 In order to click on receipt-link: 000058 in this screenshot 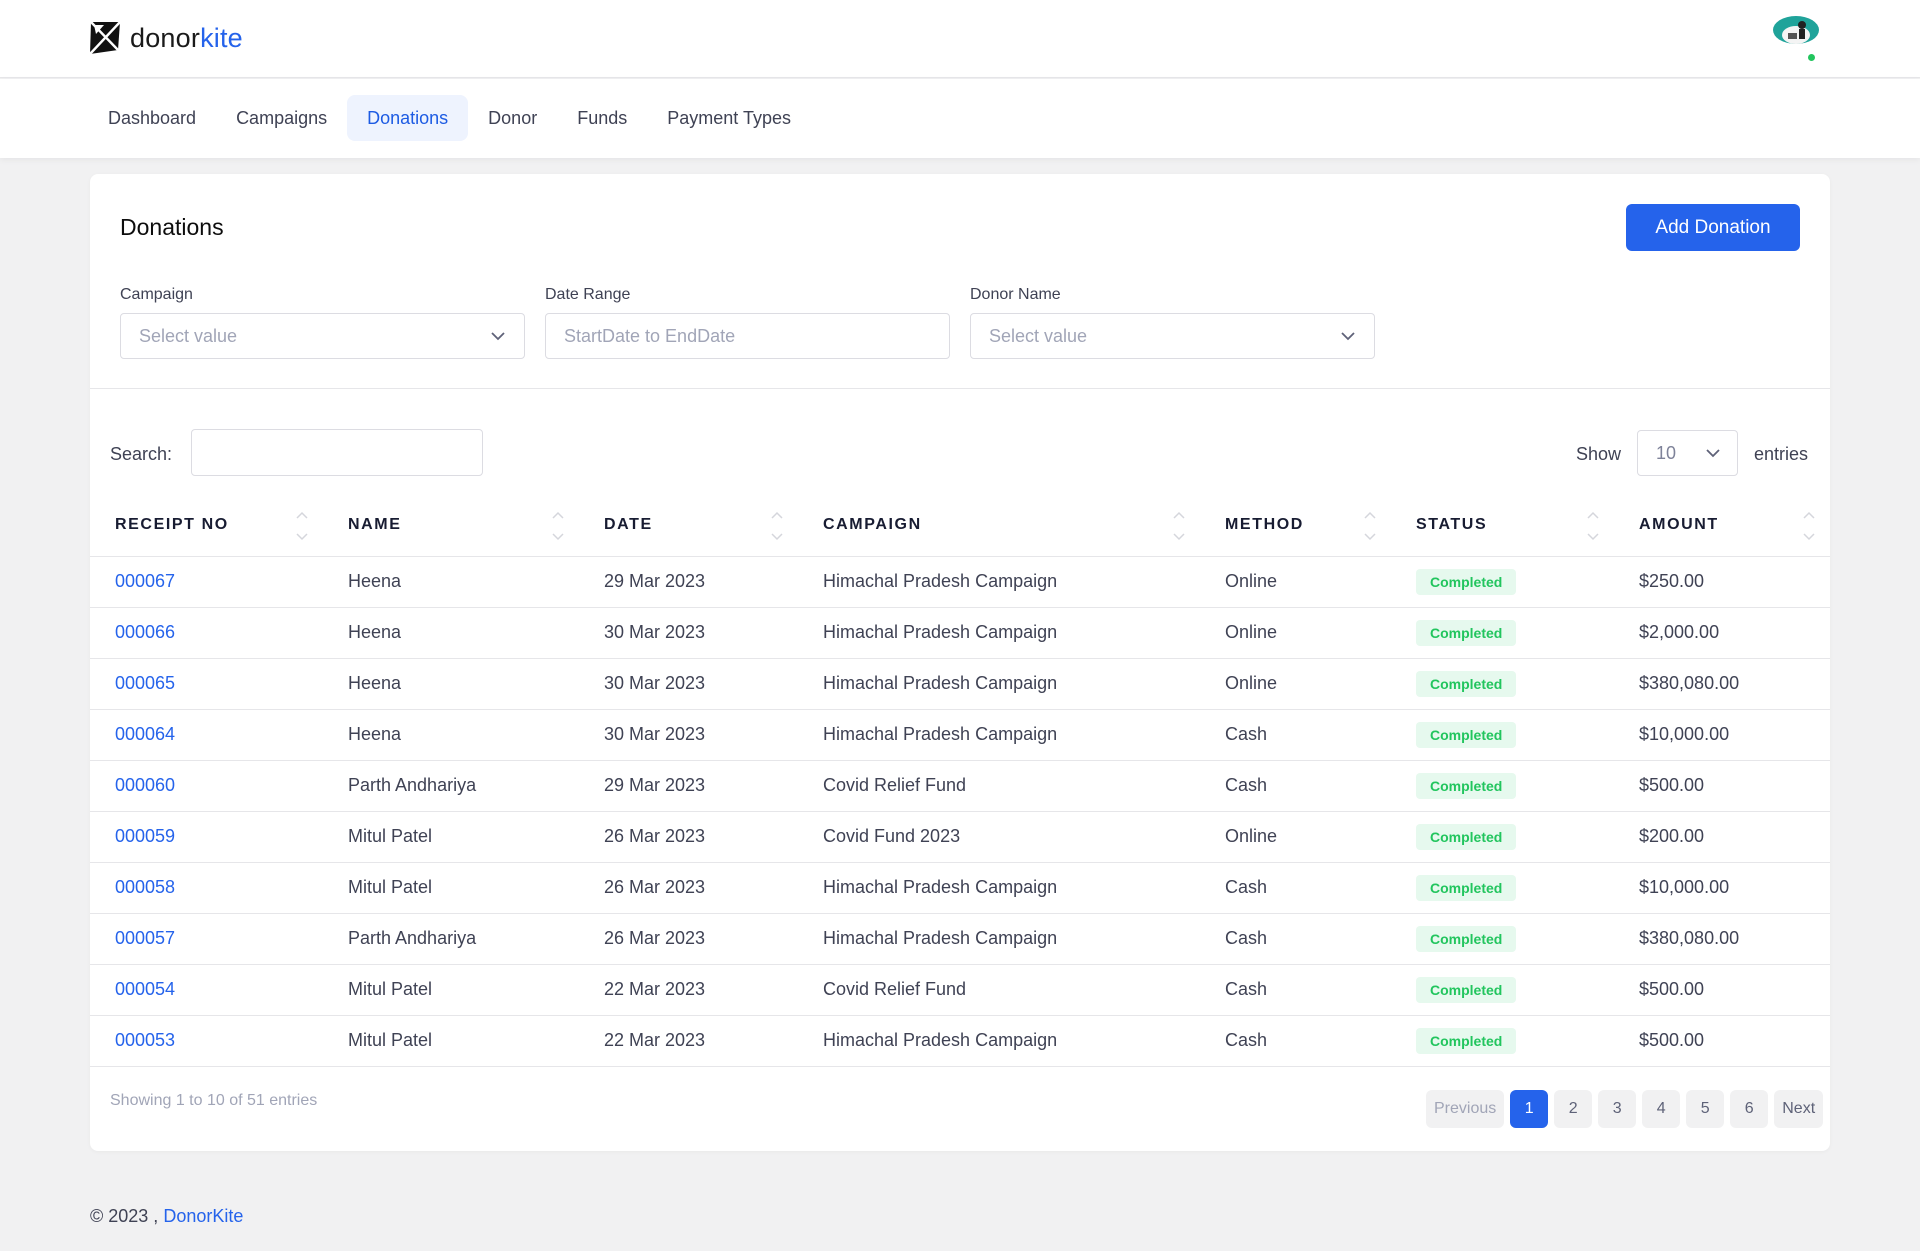, I will do `click(206, 888)`.